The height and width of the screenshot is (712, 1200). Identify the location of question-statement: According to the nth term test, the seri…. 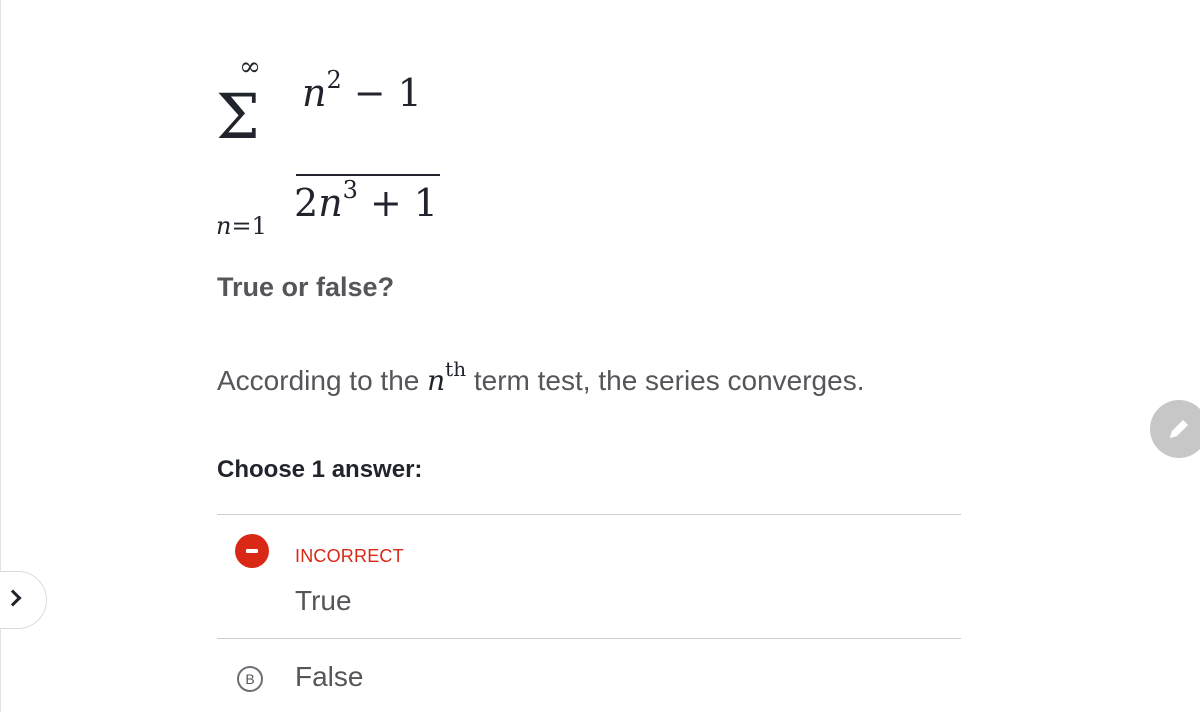
(541, 378).